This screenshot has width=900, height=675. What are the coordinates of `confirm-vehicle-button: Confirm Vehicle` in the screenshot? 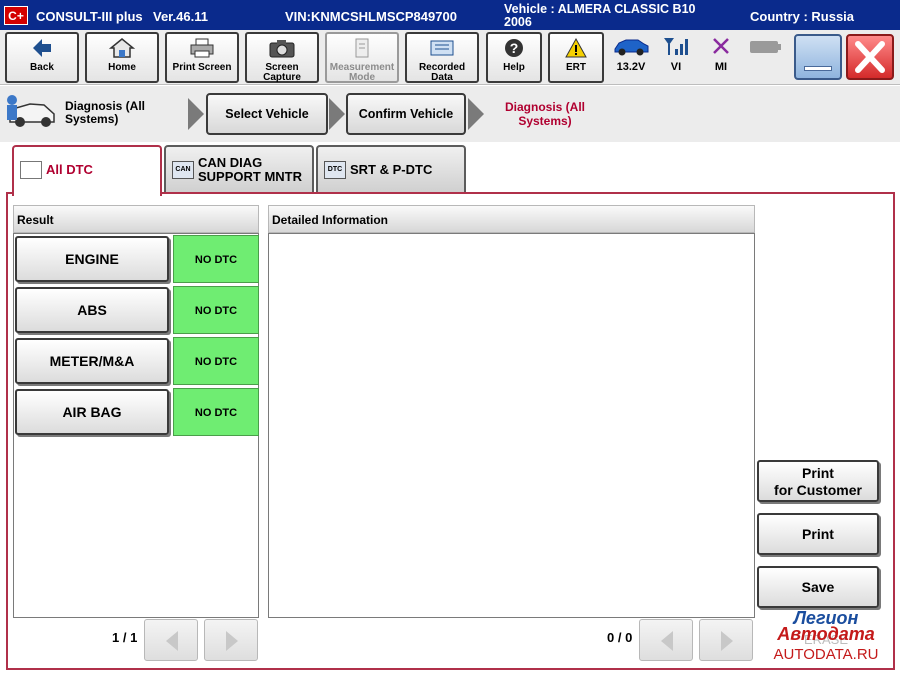 It's located at (406, 114).